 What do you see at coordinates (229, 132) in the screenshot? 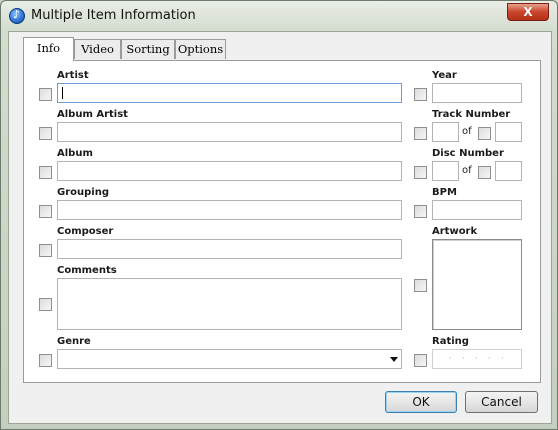
I see `album-artist-field` at bounding box center [229, 132].